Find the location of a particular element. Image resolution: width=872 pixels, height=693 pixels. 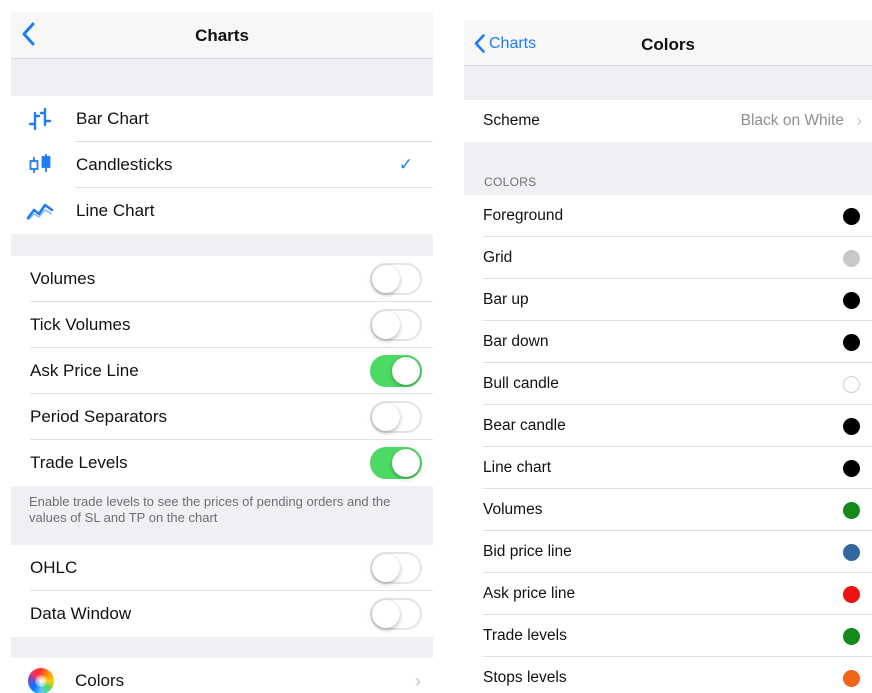

display-options-list: OHLC Data Window is located at coordinates (222, 591).